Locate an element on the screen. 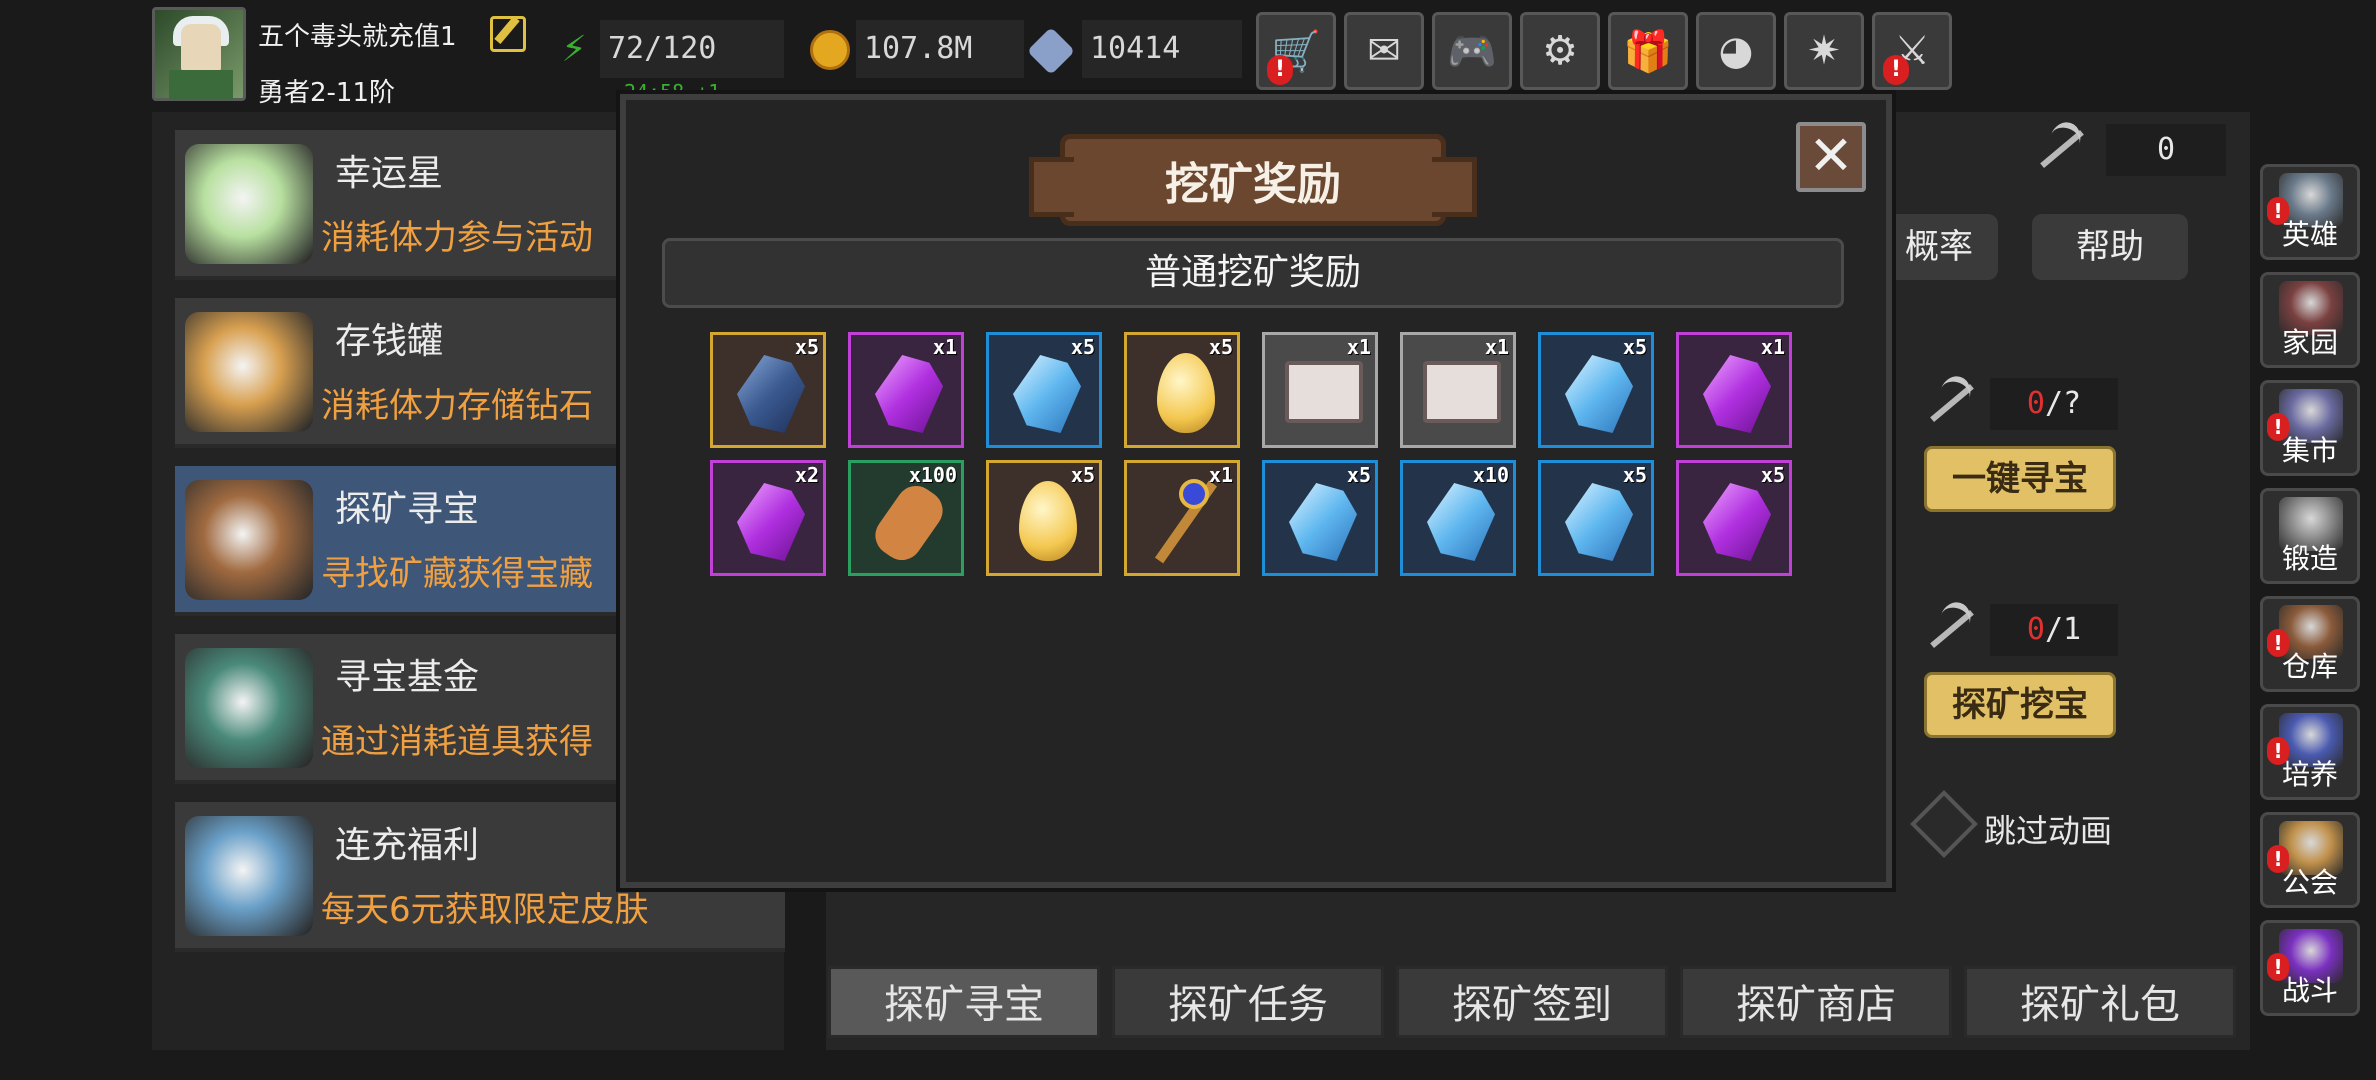  help-button: 帮助 is located at coordinates (2110, 247).